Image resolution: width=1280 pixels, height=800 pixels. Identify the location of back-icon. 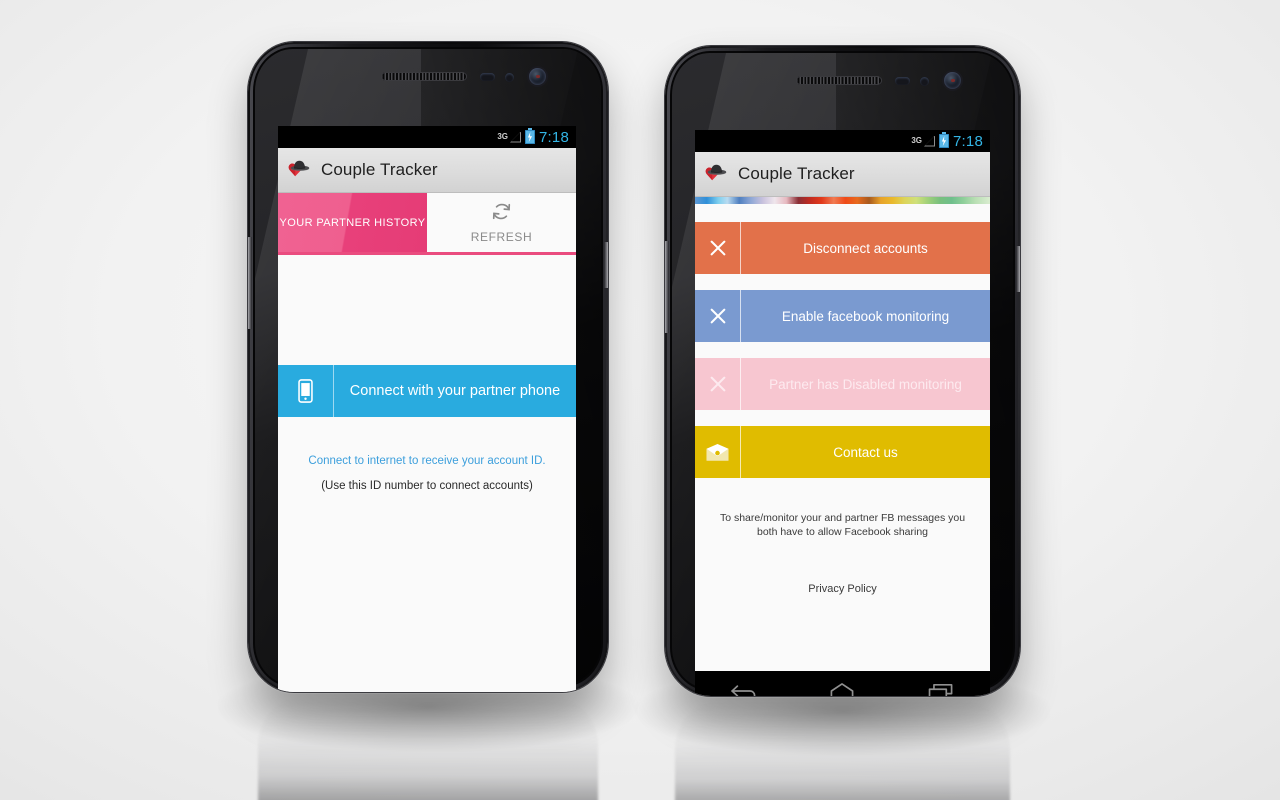
(744, 688).